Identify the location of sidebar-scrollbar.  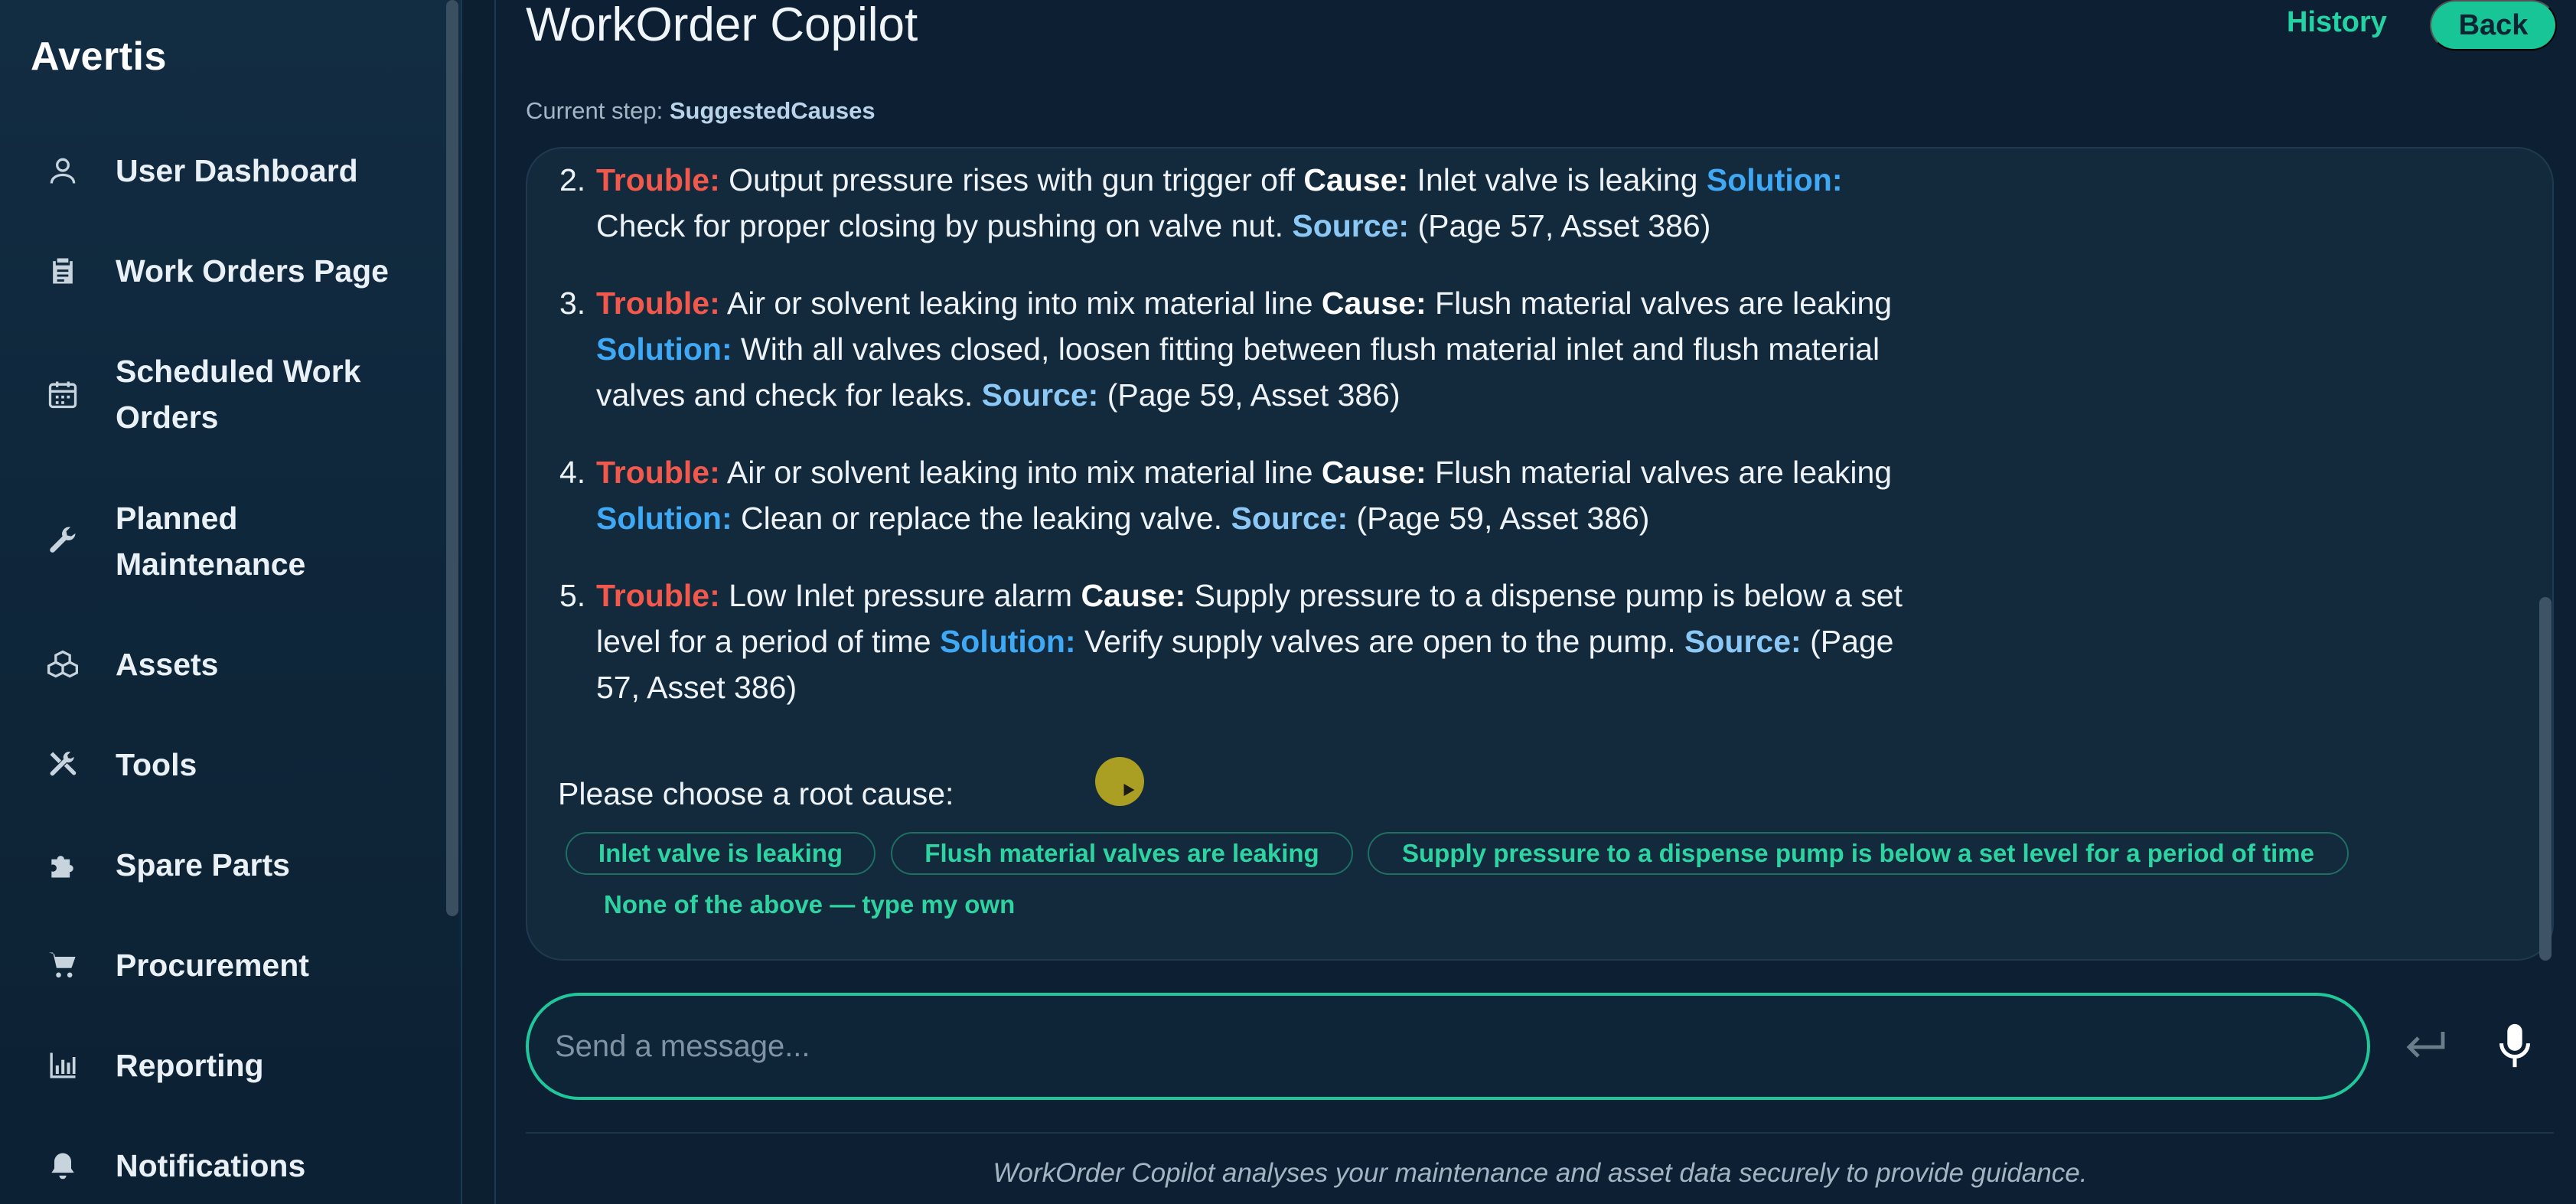
(452, 458).